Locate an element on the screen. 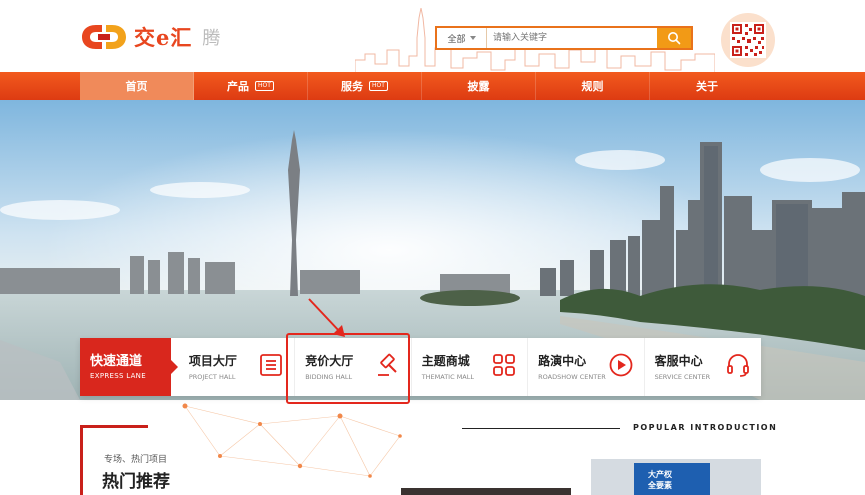 The height and width of the screenshot is (495, 865). search-button is located at coordinates (674, 38).